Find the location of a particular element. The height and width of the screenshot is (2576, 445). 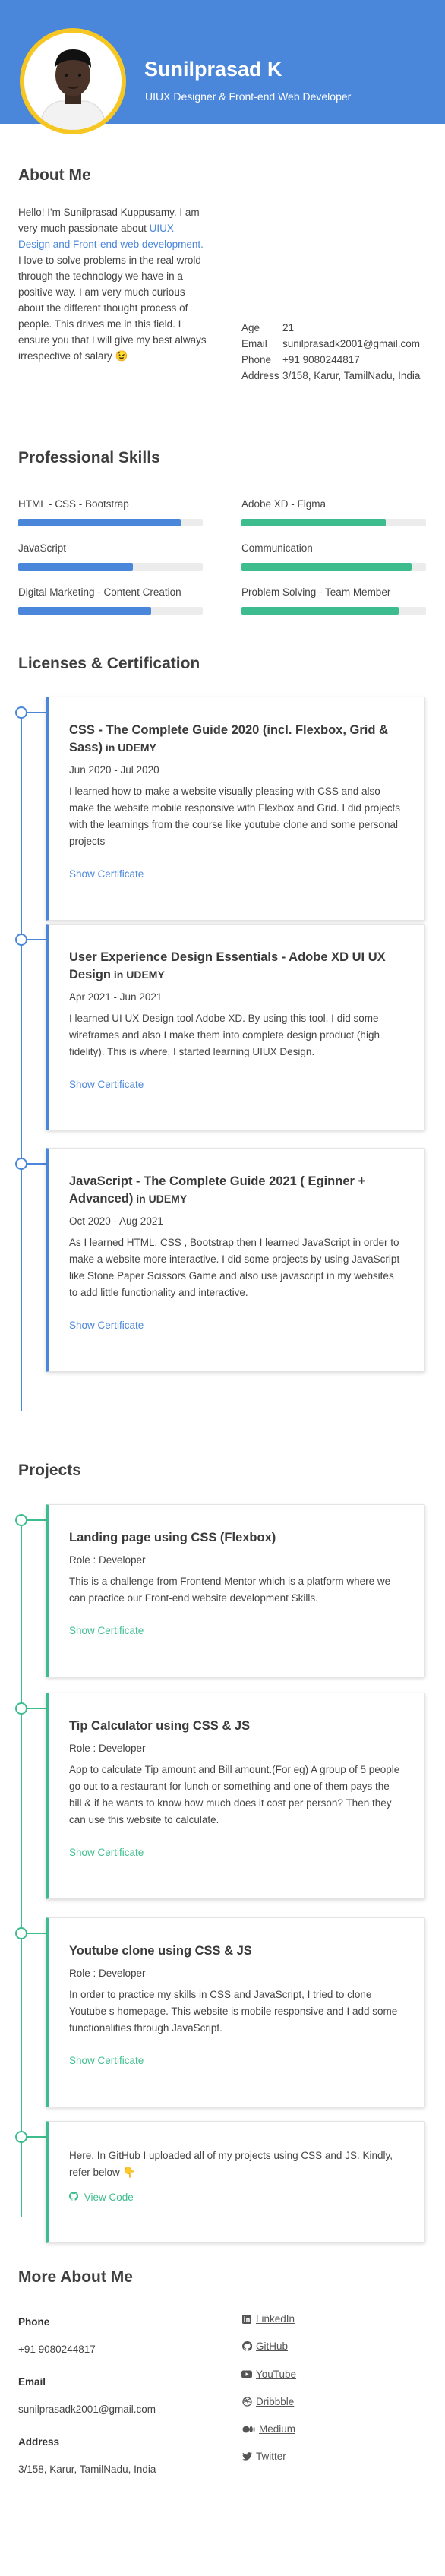

license-issuer-prefix: in is located at coordinates (141, 1199).